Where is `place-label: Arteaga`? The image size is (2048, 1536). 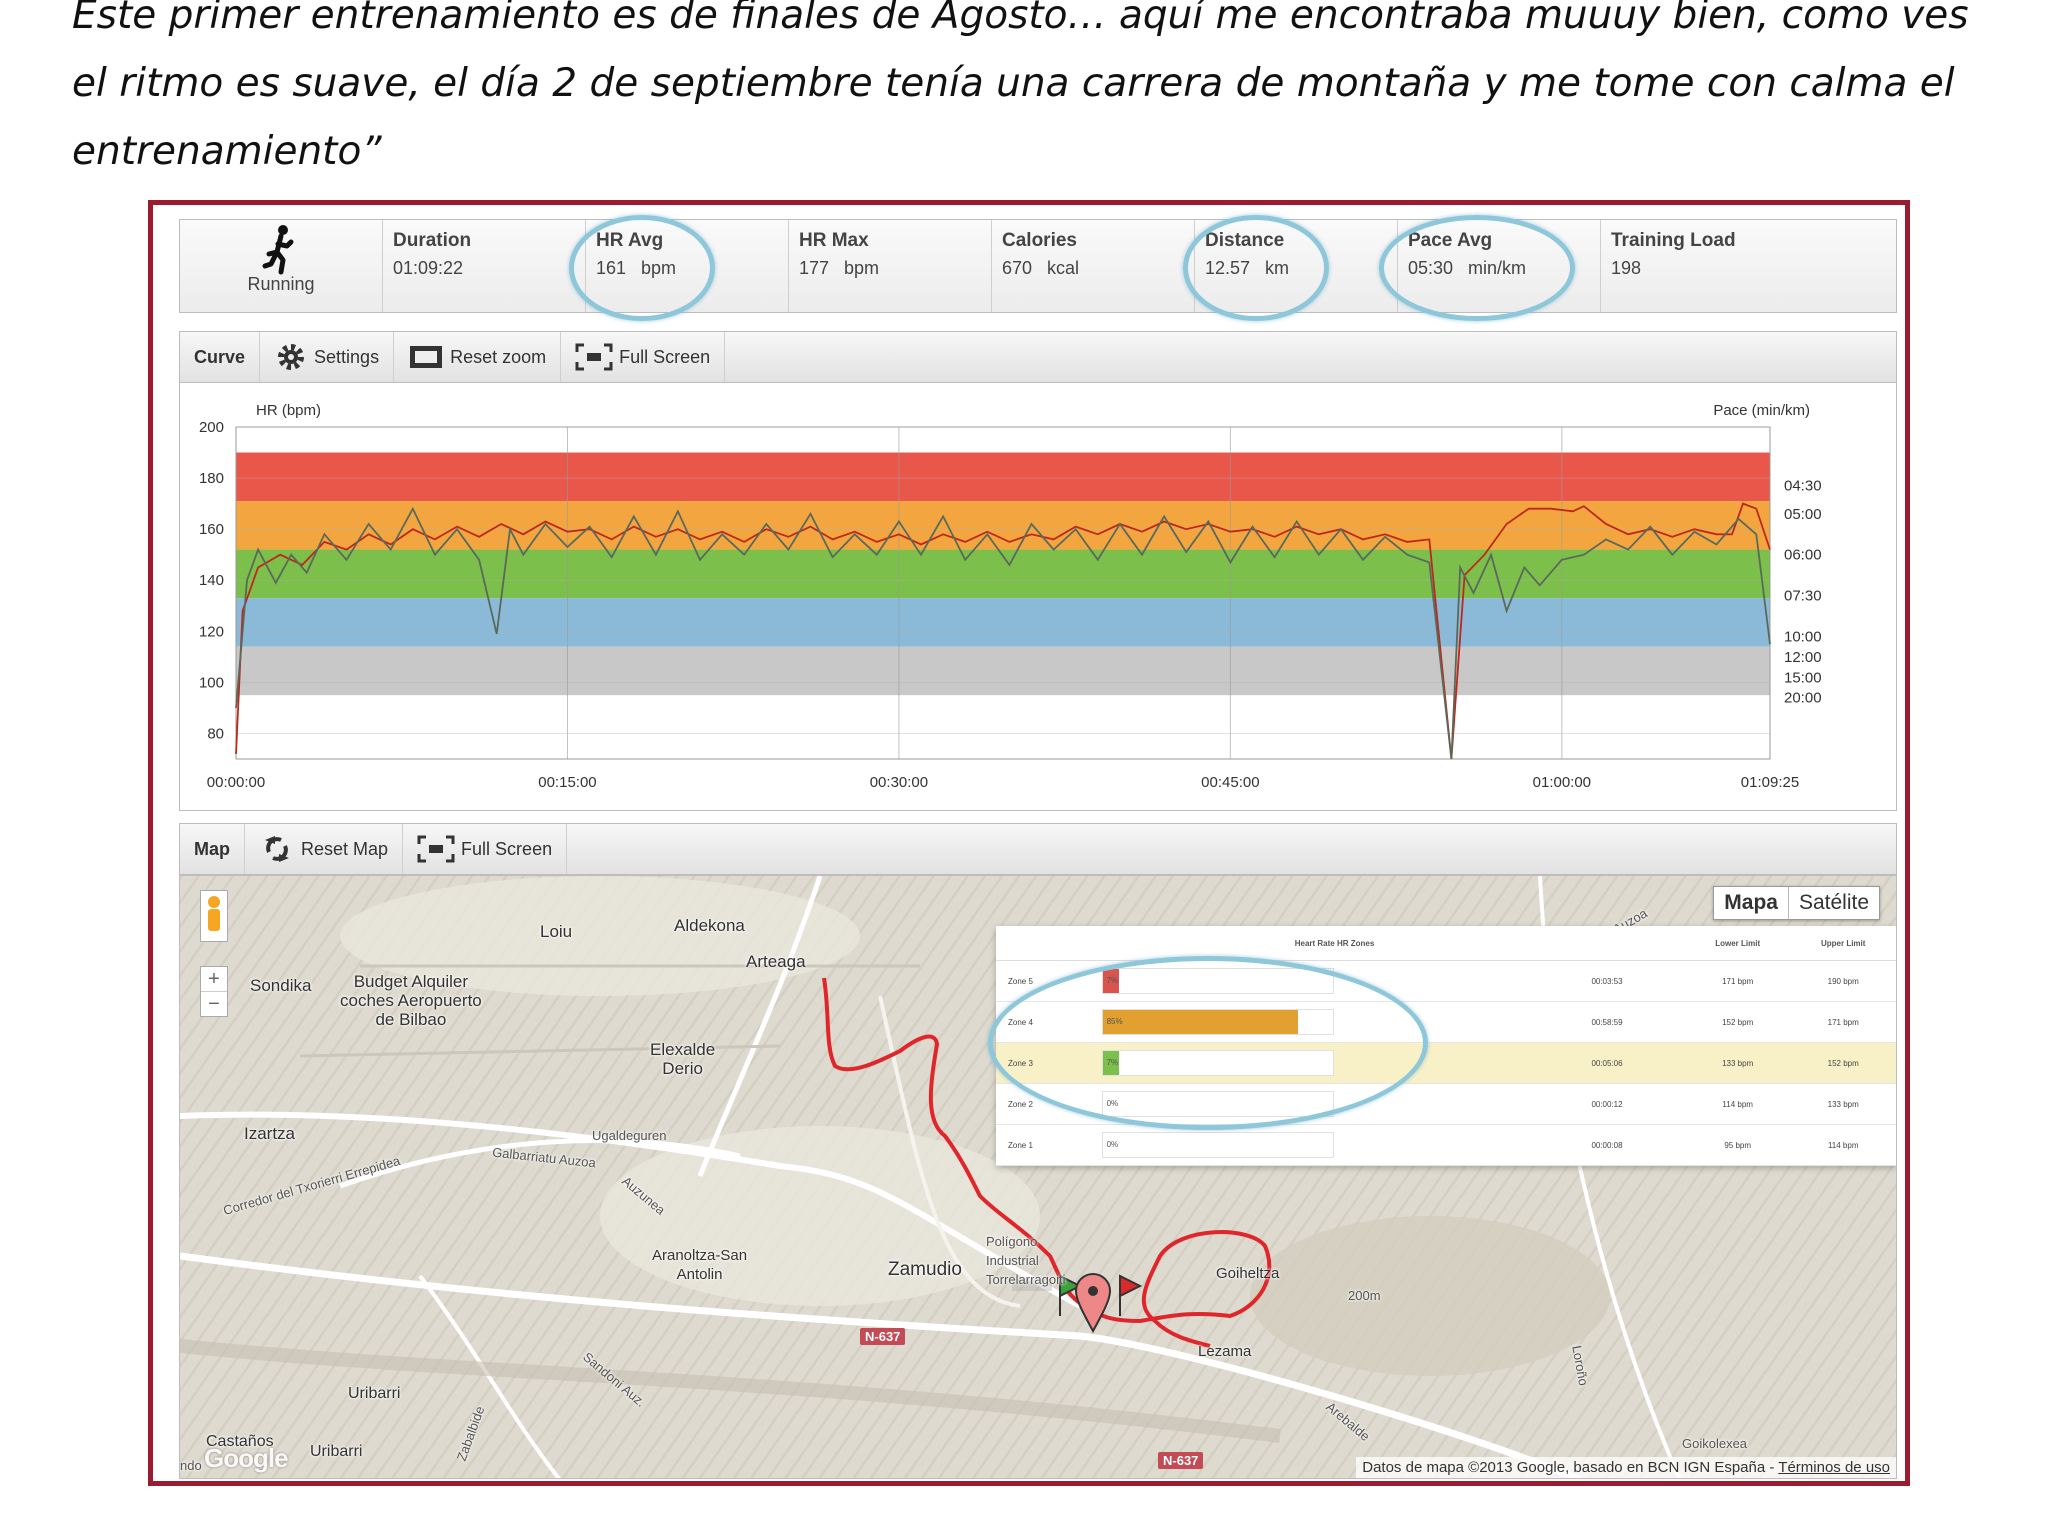
place-label: Arteaga is located at coordinates (776, 961).